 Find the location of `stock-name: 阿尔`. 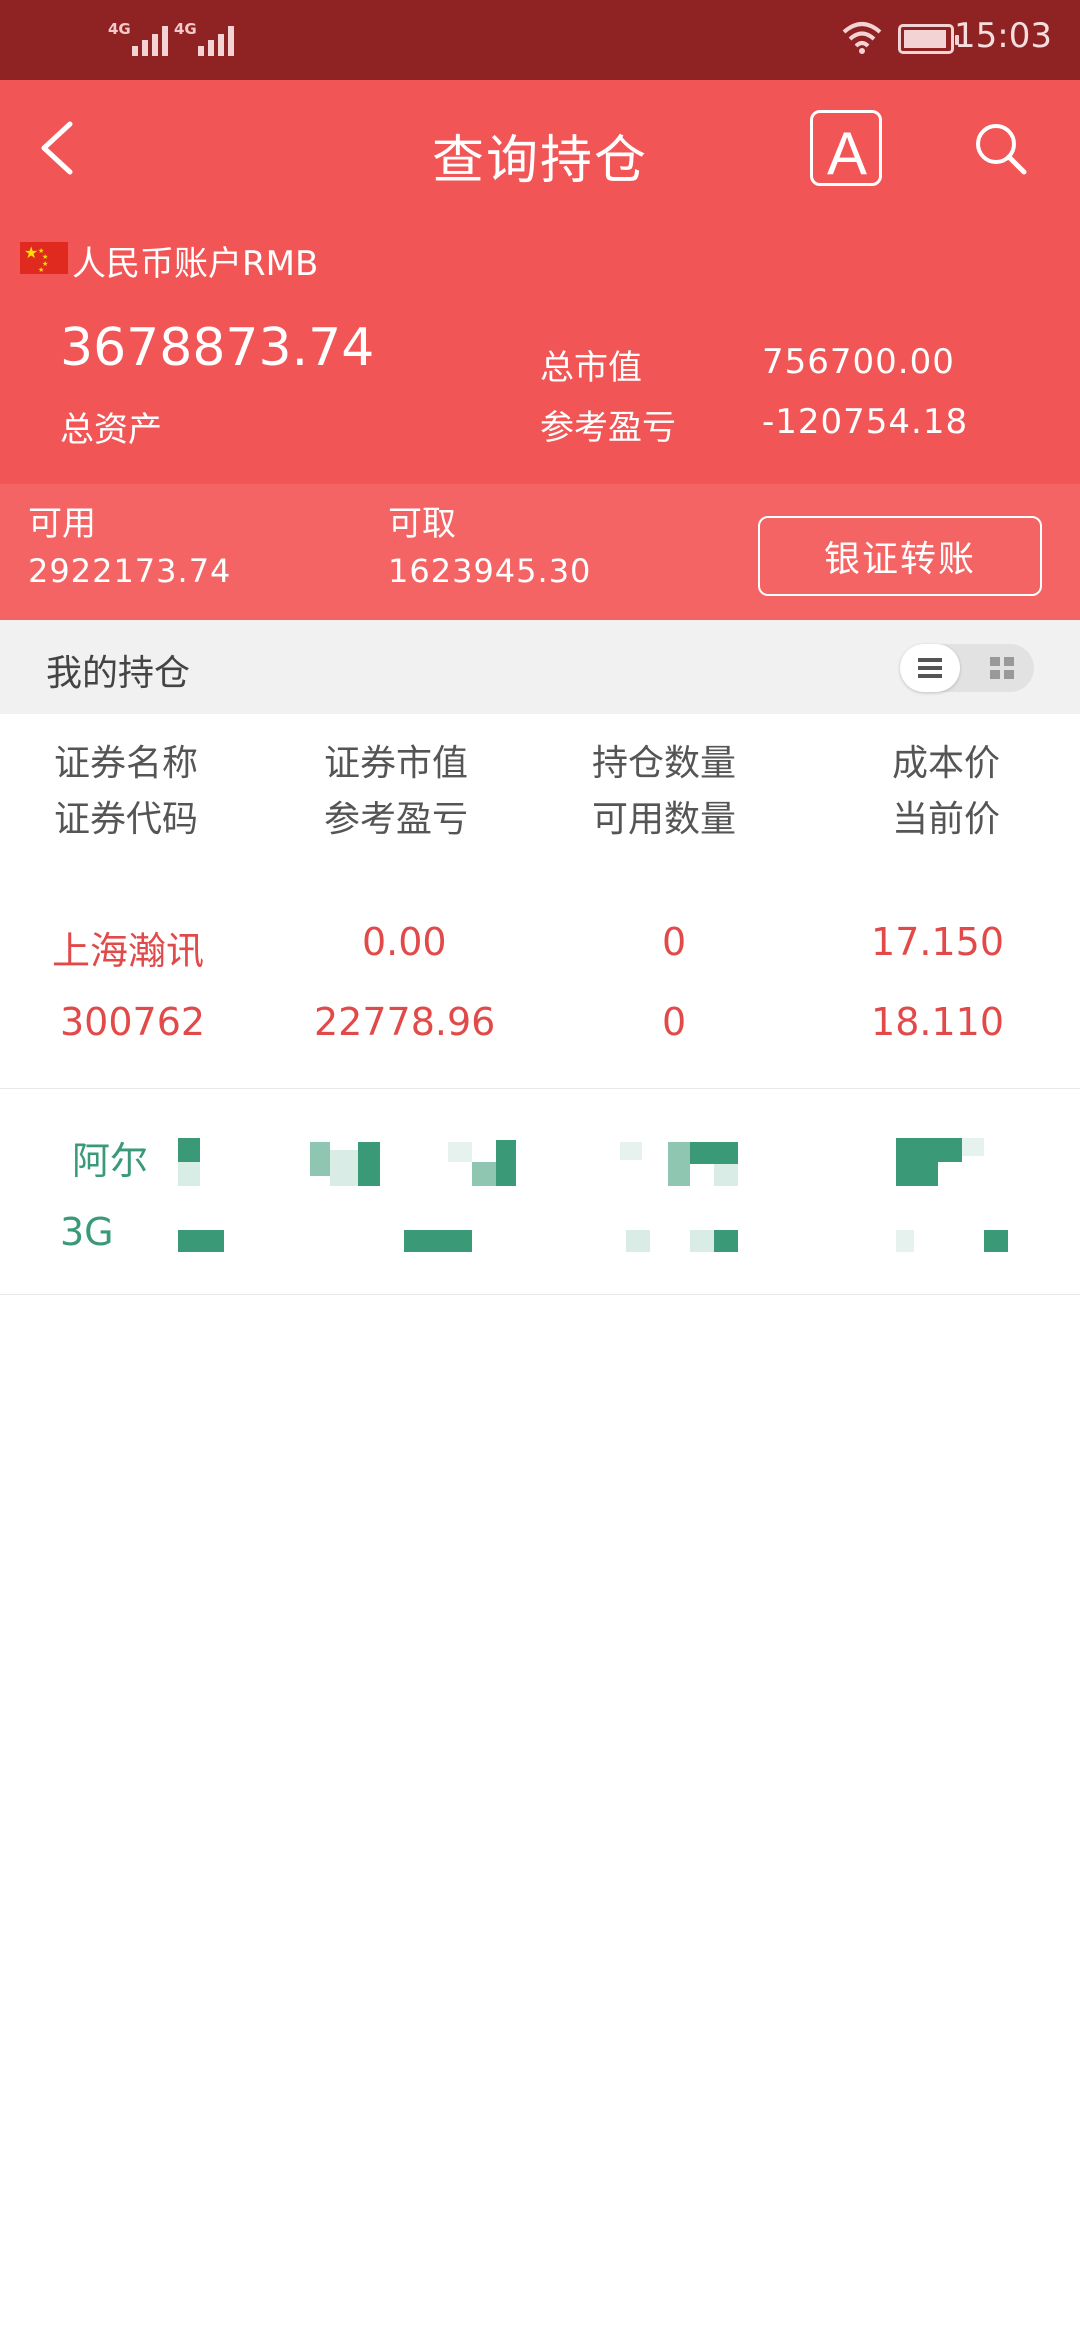

stock-name: 阿尔 is located at coordinates (110, 1161).